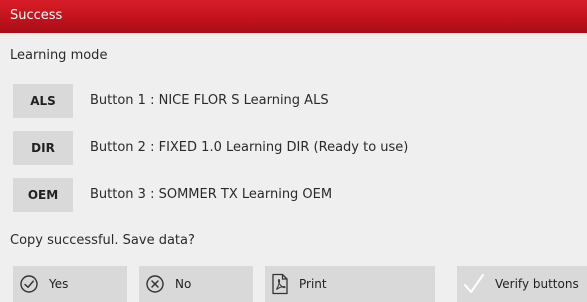 This screenshot has height=302, width=587. Describe the element at coordinates (29, 284) in the screenshot. I see `check-circle-icon` at that location.